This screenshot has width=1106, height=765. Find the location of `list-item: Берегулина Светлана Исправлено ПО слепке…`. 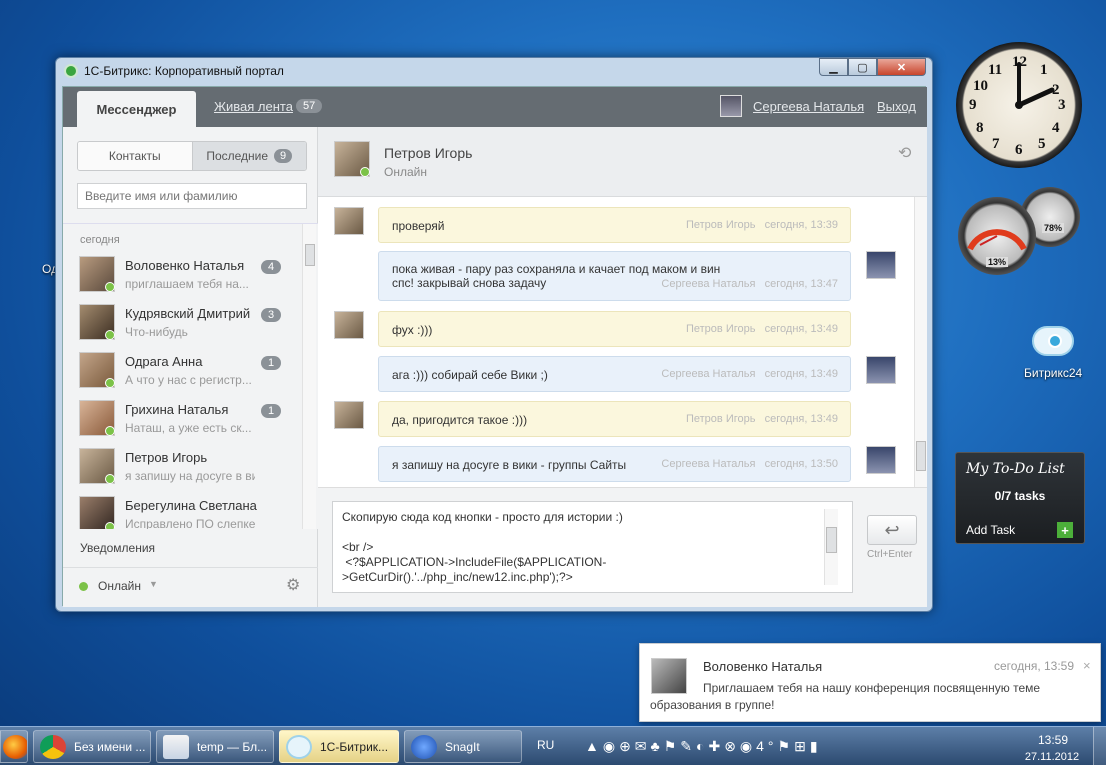

list-item: Берегулина Светлана Исправлено ПО слепке… is located at coordinates (184, 512).